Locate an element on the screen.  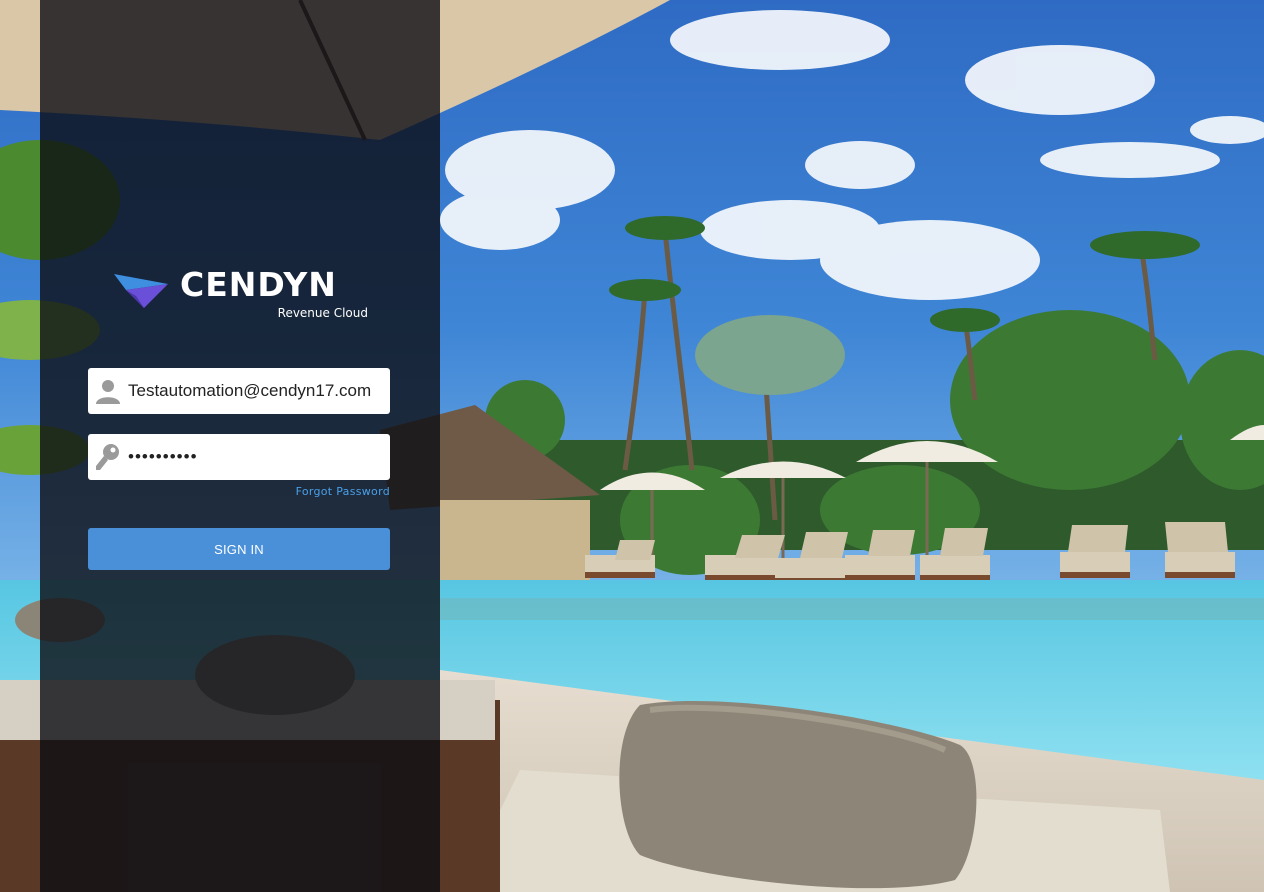
cendyn-logo-mark-icon is located at coordinates (142, 291).